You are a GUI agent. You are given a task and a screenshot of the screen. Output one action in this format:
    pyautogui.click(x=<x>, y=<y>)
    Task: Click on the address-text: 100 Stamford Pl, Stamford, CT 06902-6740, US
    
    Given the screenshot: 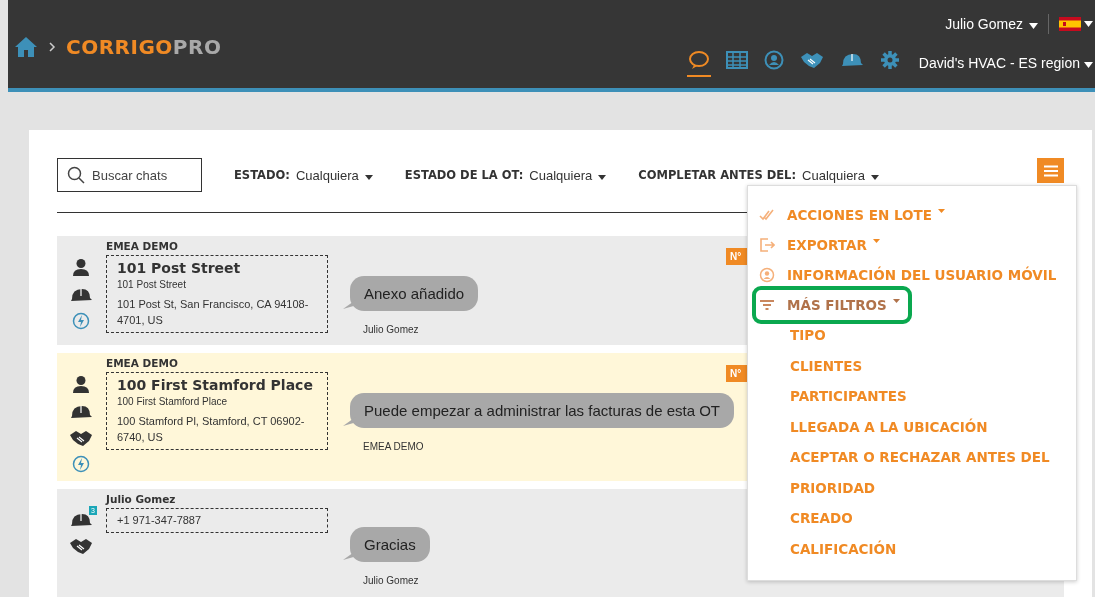 What is the action you would take?
    pyautogui.click(x=211, y=429)
    